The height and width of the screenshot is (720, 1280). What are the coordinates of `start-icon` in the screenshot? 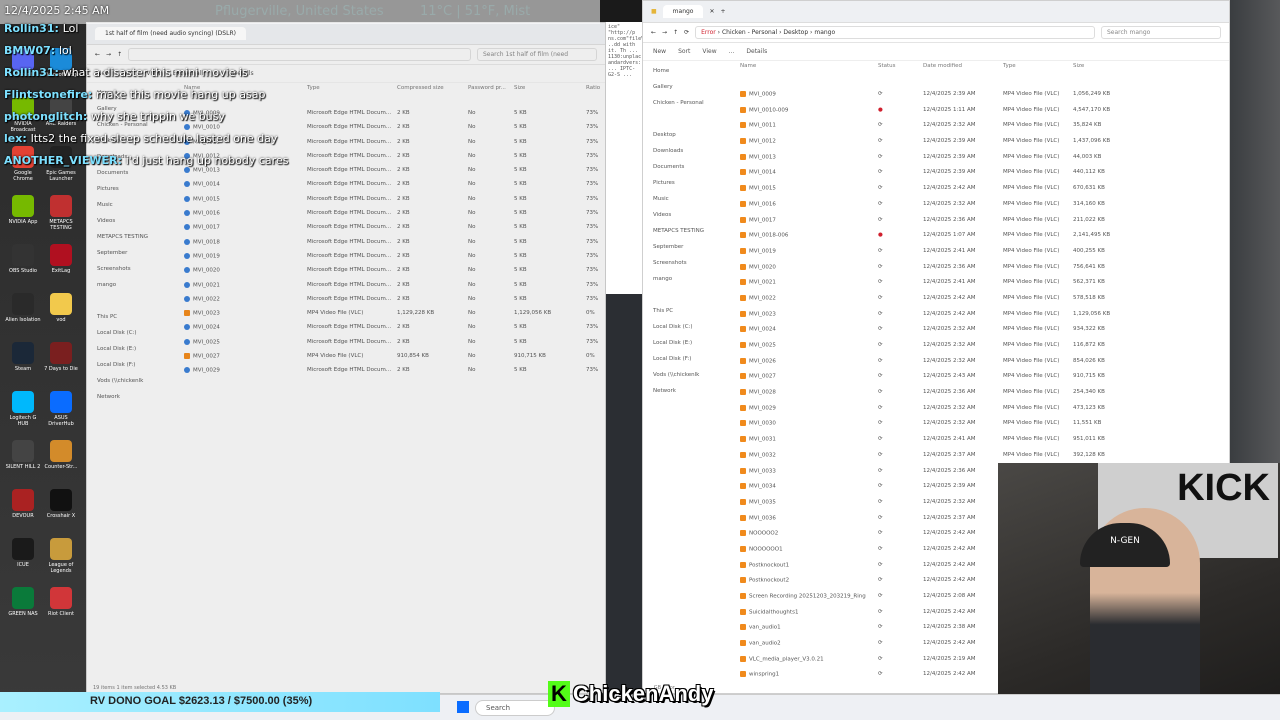 It's located at (463, 707).